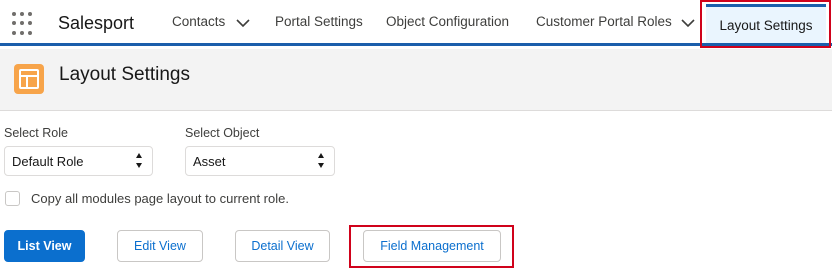 This screenshot has width=832, height=270. Describe the element at coordinates (44, 246) in the screenshot. I see `list-view-button: List View` at that location.